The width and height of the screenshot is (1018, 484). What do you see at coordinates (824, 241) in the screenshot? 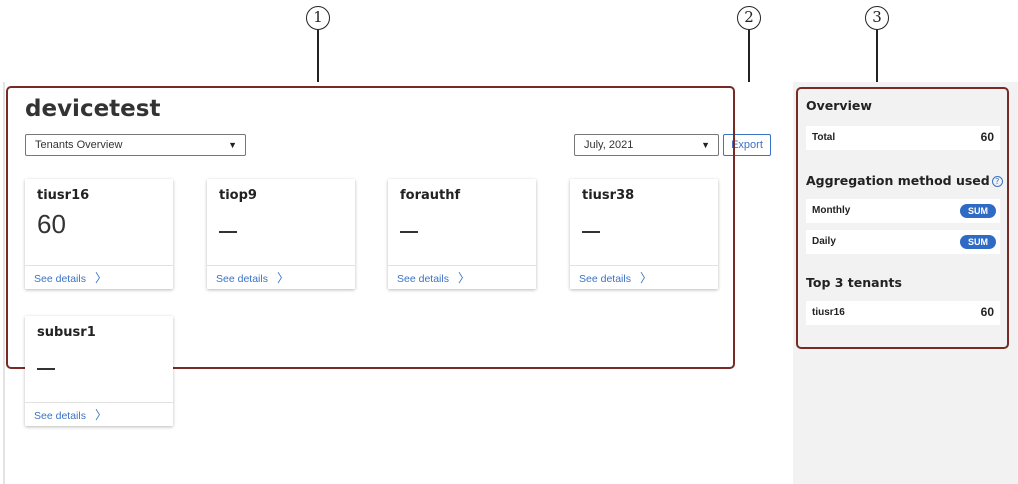
I see `aggregation-label: Daily` at bounding box center [824, 241].